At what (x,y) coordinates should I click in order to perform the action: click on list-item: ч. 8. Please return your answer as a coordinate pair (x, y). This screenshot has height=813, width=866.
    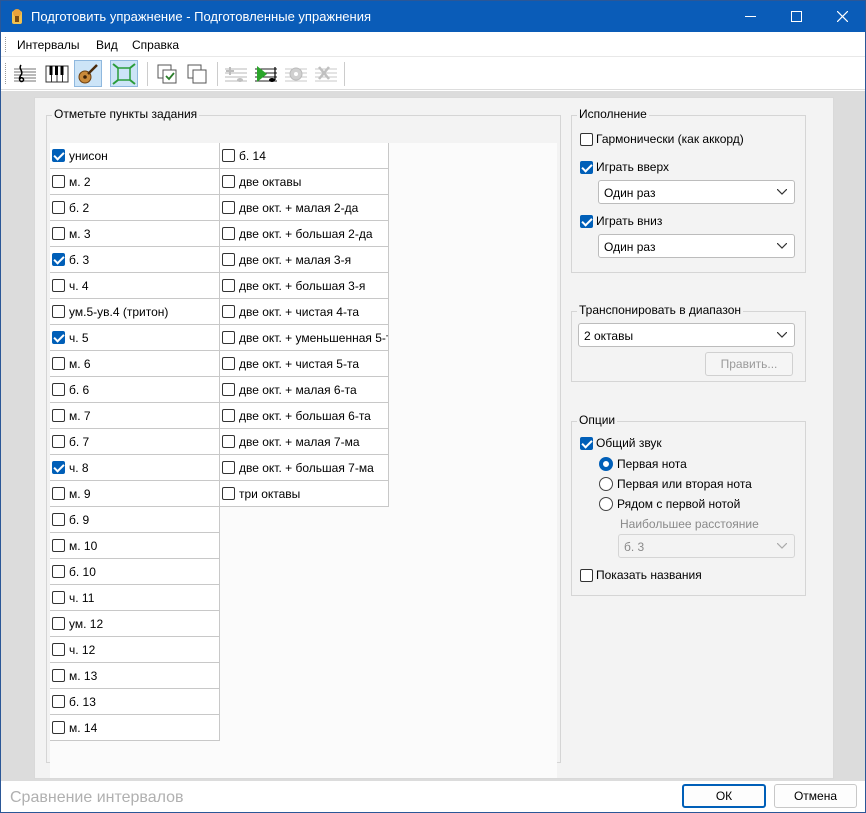
    Looking at the image, I should click on (135, 468).